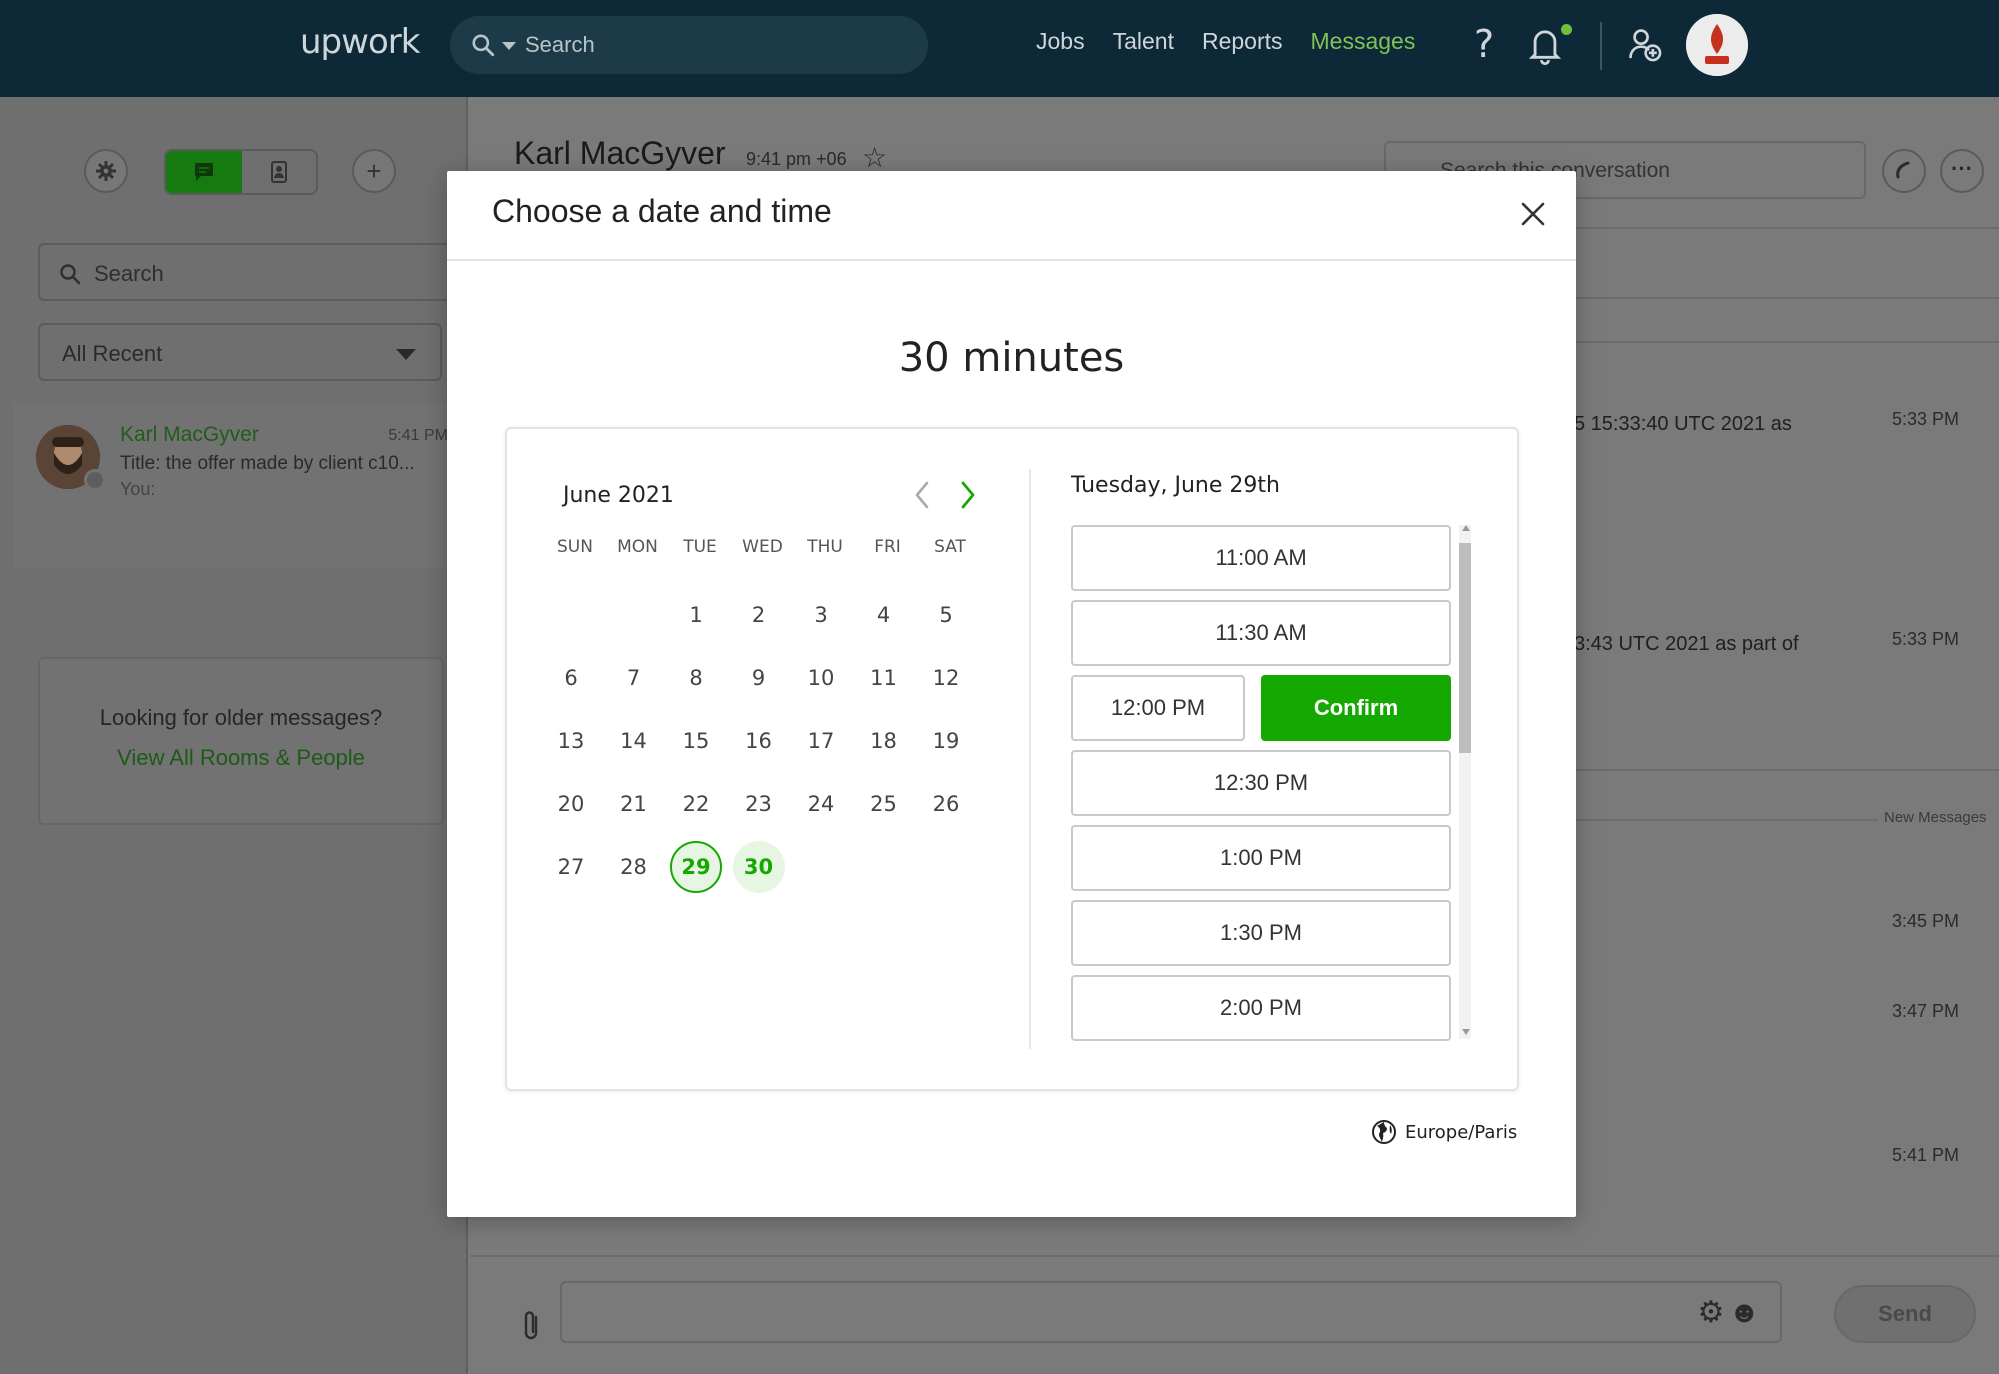 Image resolution: width=1999 pixels, height=1374 pixels. Describe the element at coordinates (946, 804) in the screenshot. I see `calendar-day: 26` at that location.